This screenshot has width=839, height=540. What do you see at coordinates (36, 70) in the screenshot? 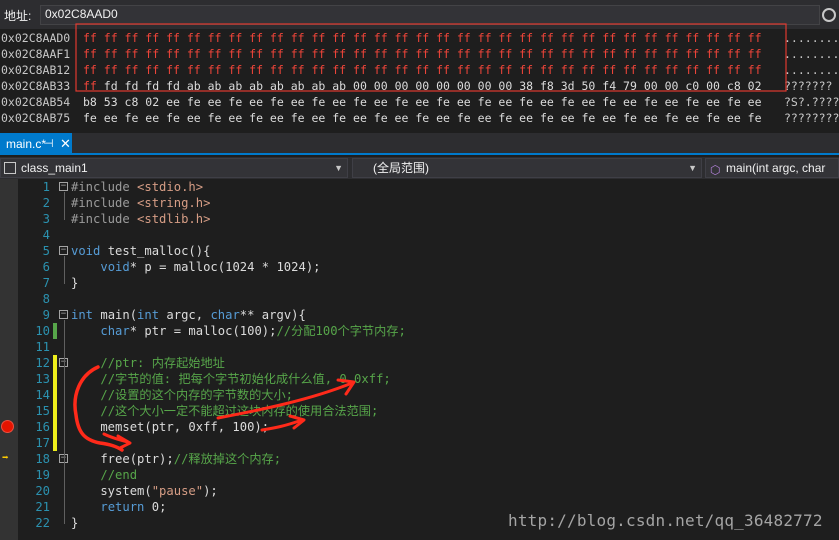
I see `memory-address: 0x02C8AB12` at bounding box center [36, 70].